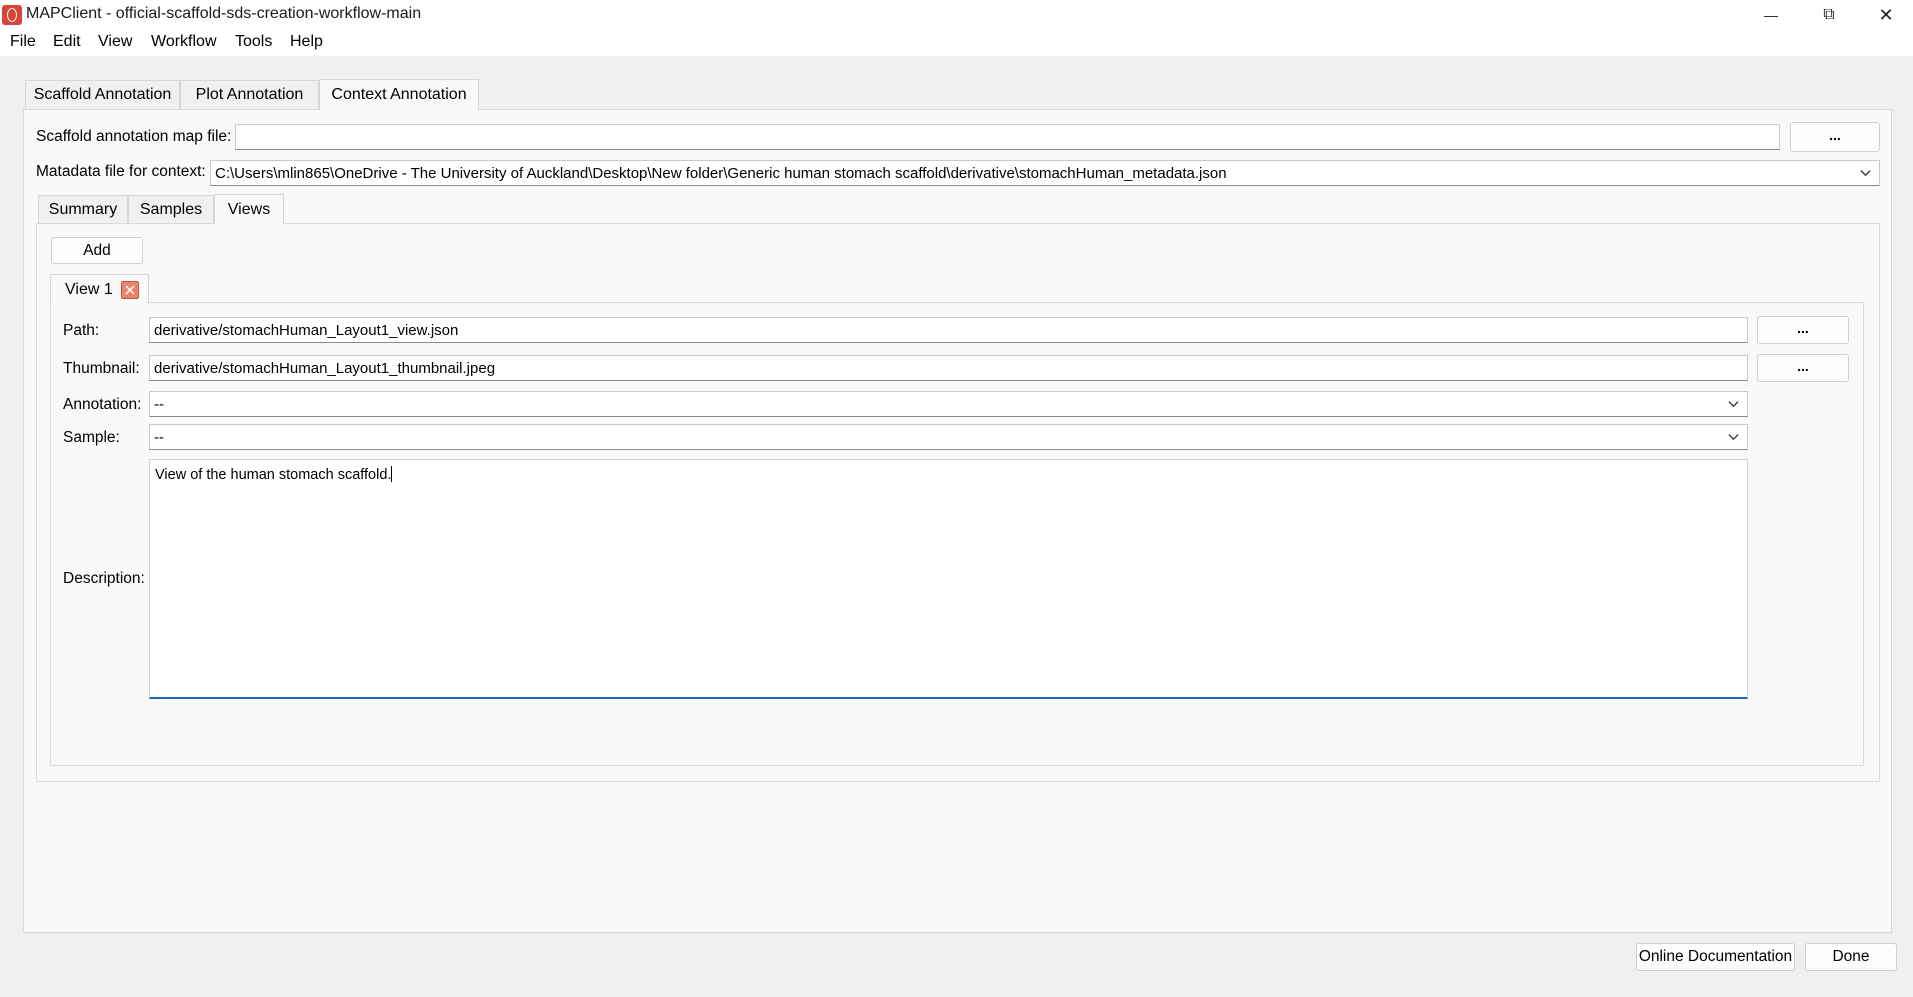 The height and width of the screenshot is (997, 1913). Describe the element at coordinates (102, 94) in the screenshot. I see `tab-scaffold-annotation: Scaffold Annotation` at that location.